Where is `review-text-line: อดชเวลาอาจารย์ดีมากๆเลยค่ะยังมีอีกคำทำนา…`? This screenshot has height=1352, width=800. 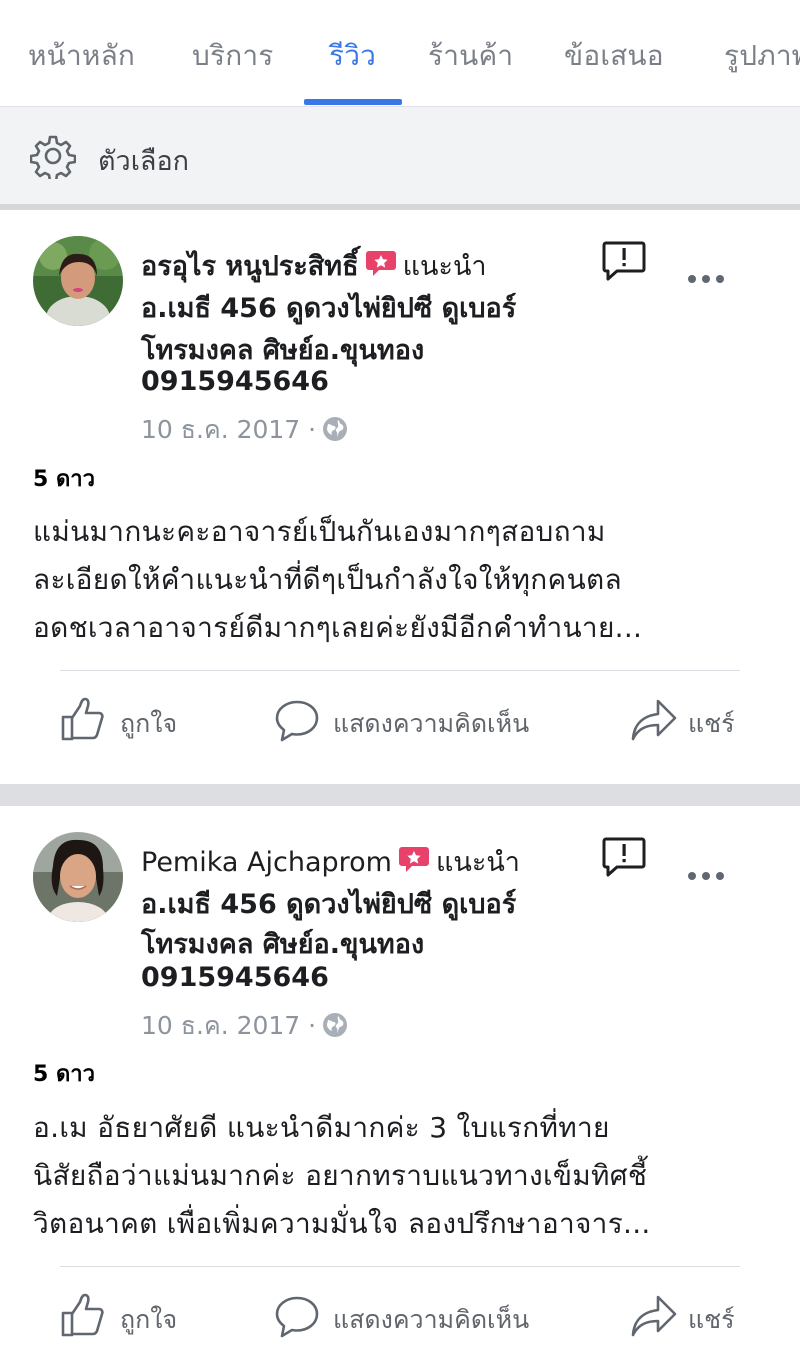
review-text-line: อดชเวลาอาจารย์ดีมากๆเลยค่ะยังมีอีกคำทำนา… is located at coordinates (337, 628).